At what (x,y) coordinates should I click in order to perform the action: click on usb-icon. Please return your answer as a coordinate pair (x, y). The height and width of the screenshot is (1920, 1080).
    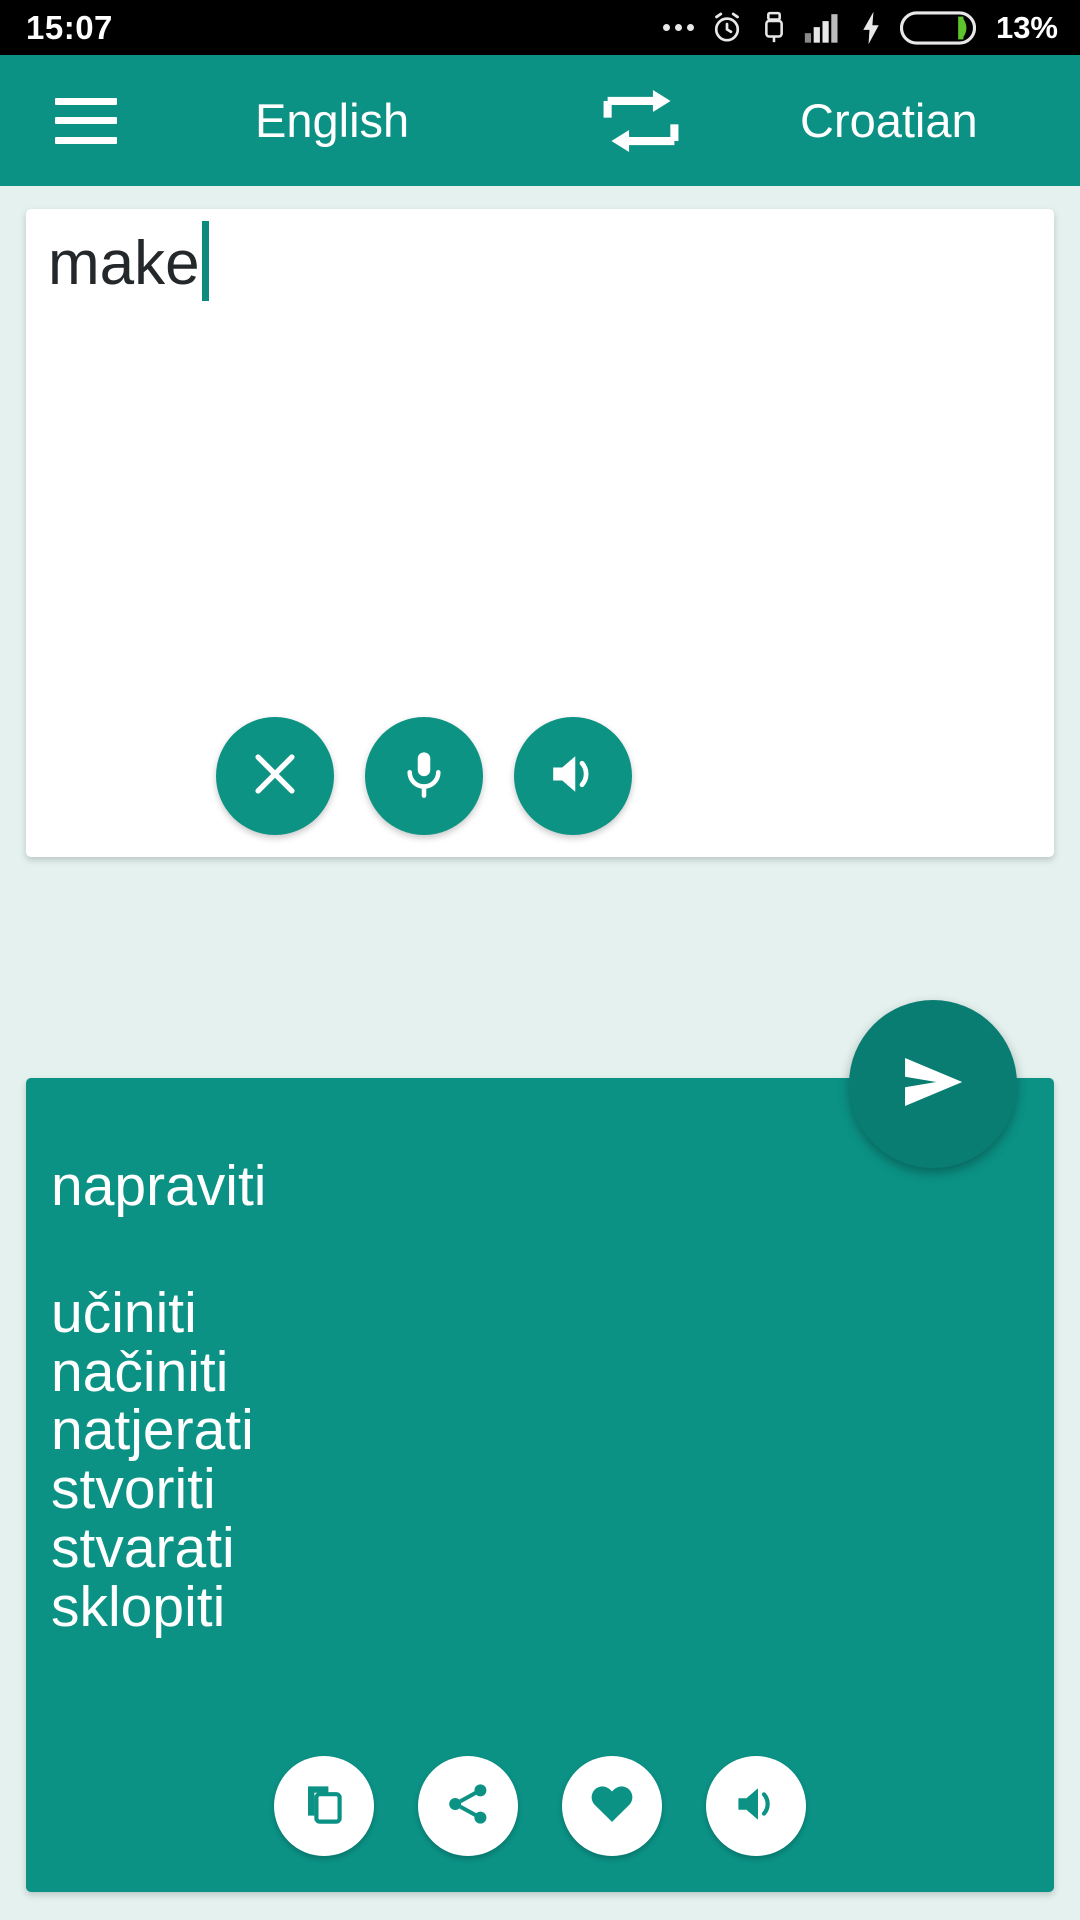
    Looking at the image, I should click on (774, 28).